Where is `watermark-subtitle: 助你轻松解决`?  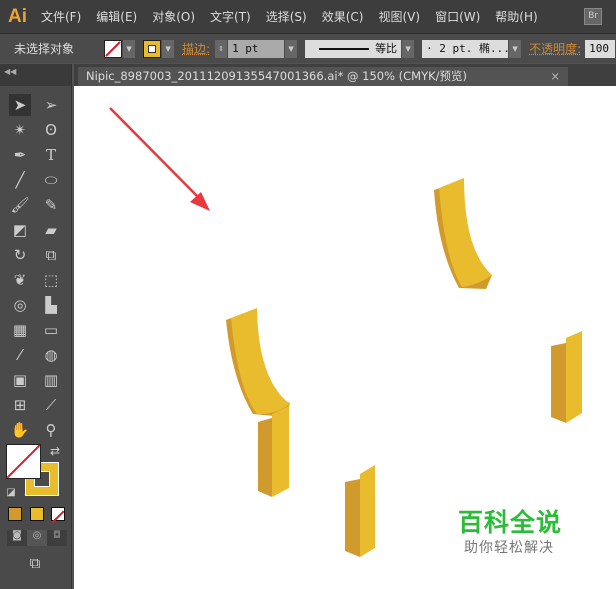
watermark-subtitle: 助你轻松解决 is located at coordinates (509, 548).